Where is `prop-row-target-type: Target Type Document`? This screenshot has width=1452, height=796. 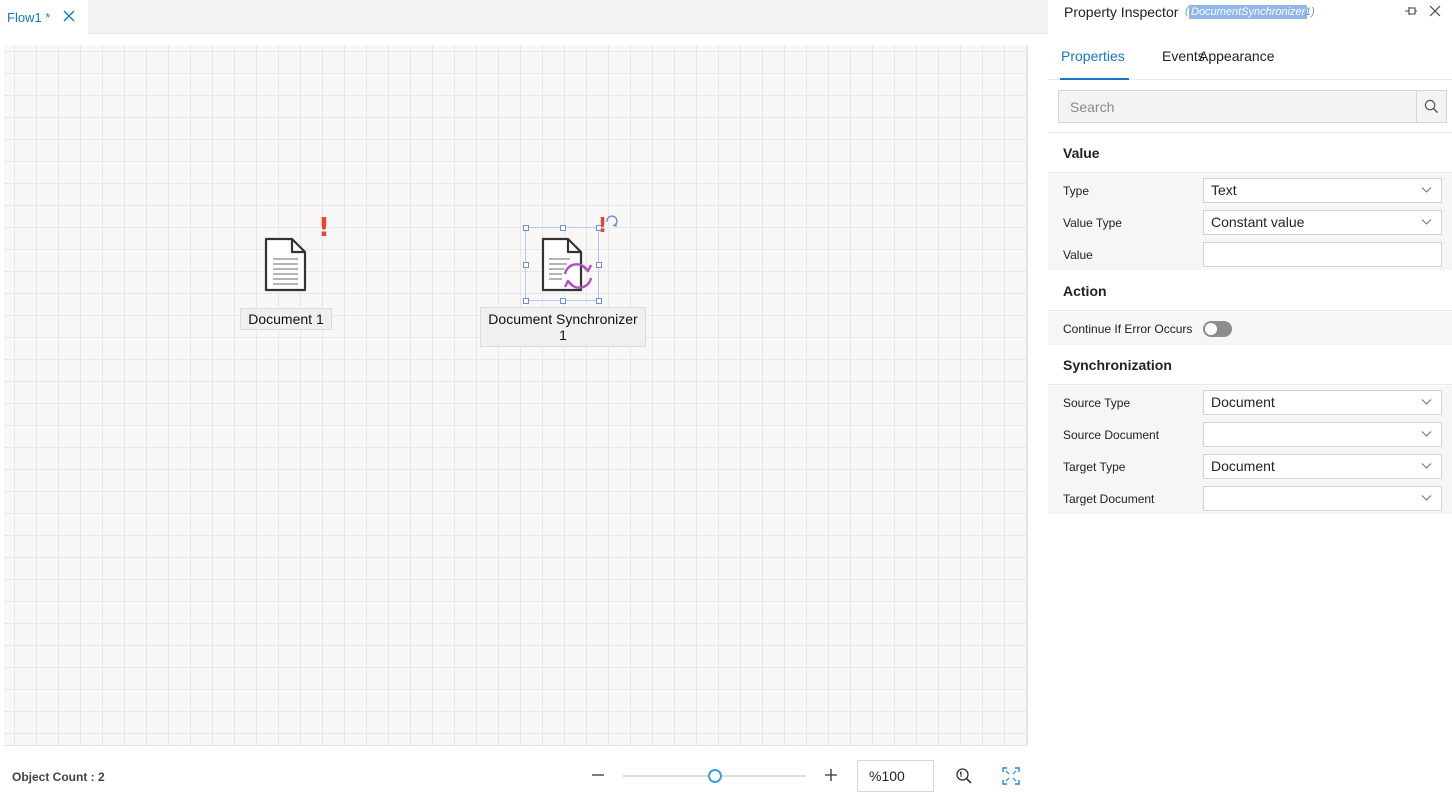 prop-row-target-type: Target Type Document is located at coordinates (1250, 466).